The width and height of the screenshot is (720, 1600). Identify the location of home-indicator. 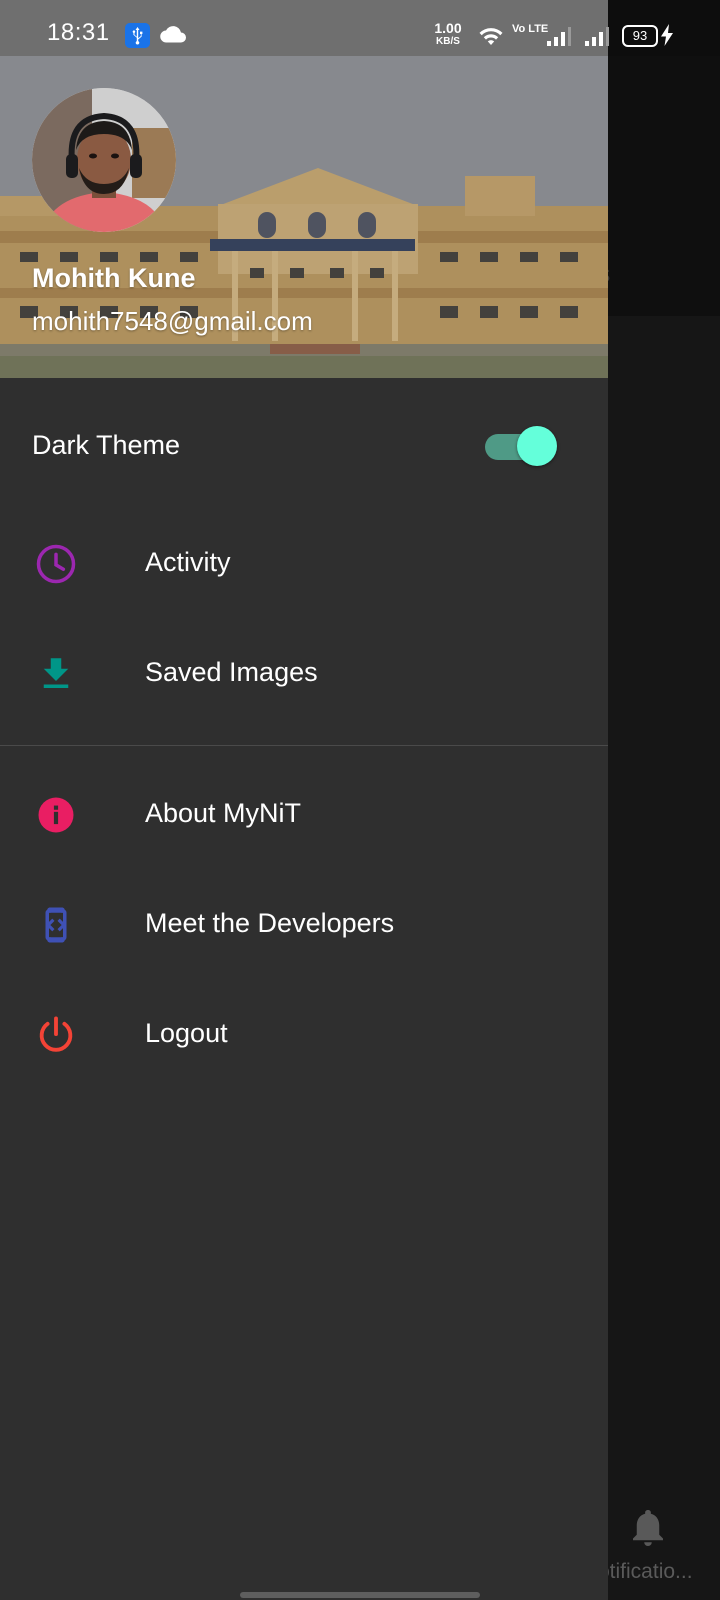
(360, 1595).